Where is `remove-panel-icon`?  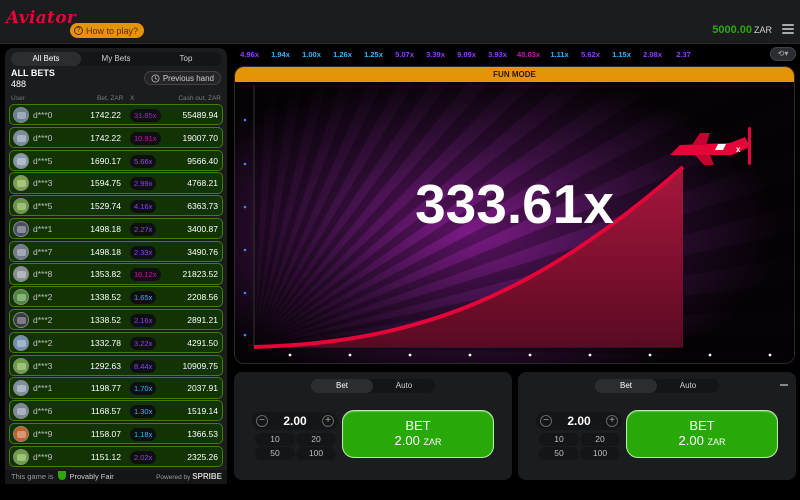 remove-panel-icon is located at coordinates (784, 385).